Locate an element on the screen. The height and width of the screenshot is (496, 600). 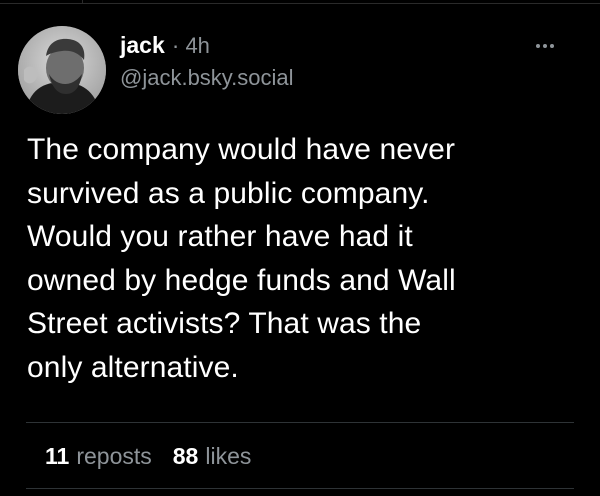
author-name-row: jack · 4h is located at coordinates (207, 45).